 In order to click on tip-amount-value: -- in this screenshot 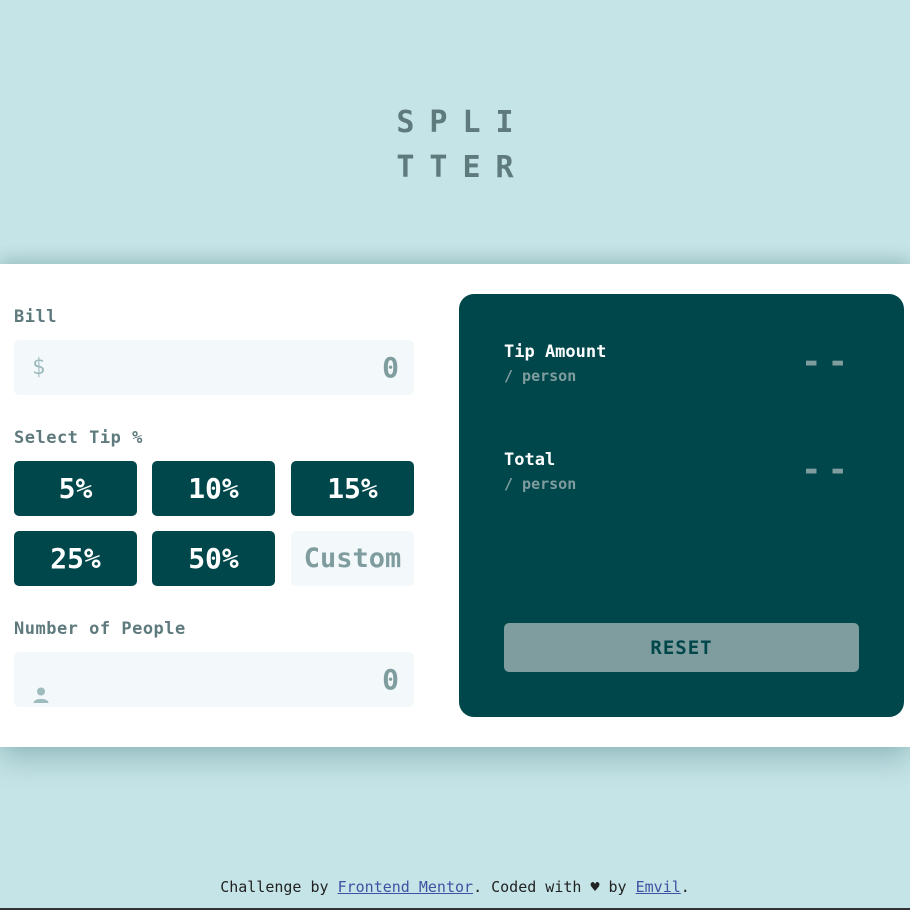, I will do `click(827, 362)`.